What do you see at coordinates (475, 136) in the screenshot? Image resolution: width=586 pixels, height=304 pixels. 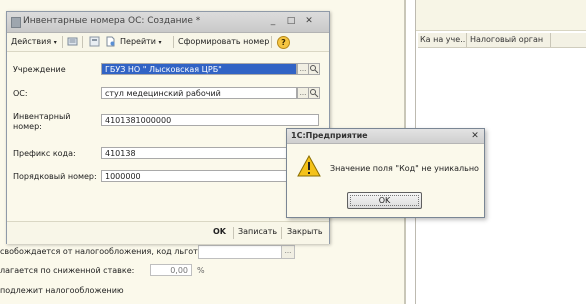 I see `message-box-close-button: ✕` at bounding box center [475, 136].